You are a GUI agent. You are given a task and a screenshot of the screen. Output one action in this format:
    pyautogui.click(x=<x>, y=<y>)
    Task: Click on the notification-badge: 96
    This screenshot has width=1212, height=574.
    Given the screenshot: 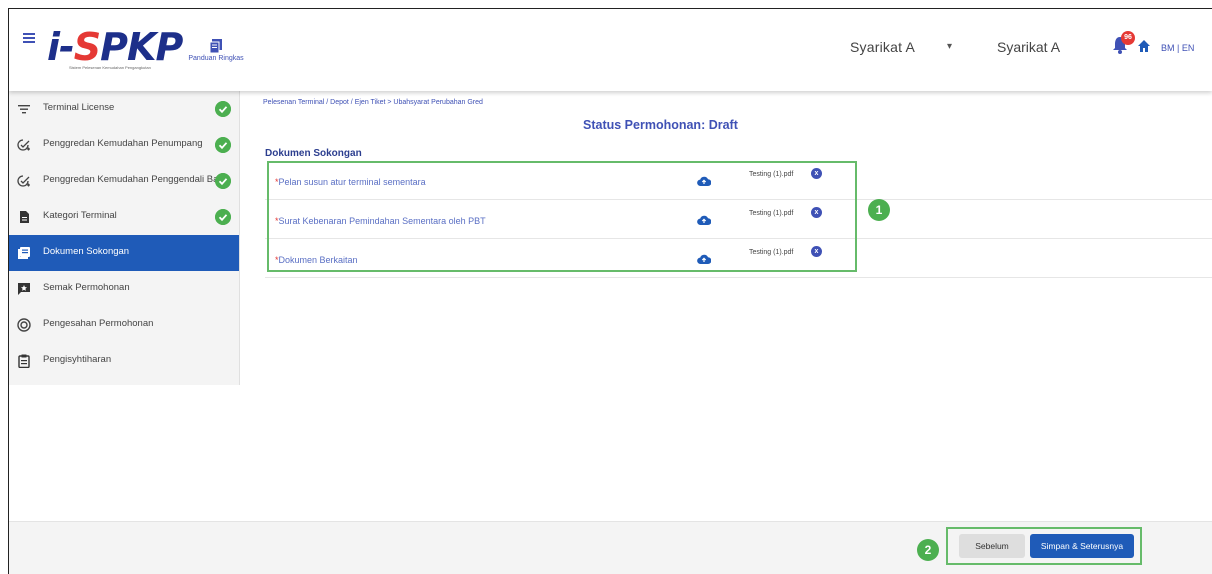 What is the action you would take?
    pyautogui.click(x=1128, y=38)
    